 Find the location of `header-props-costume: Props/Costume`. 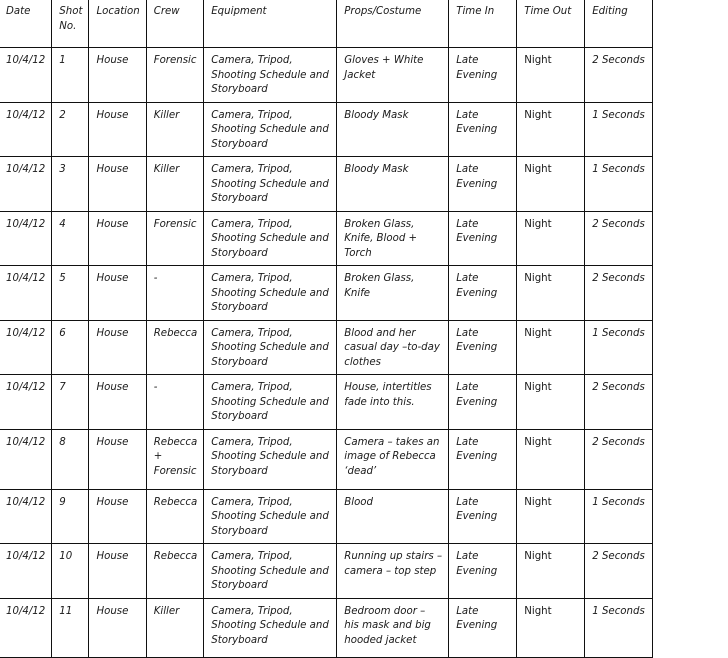

header-props-costume: Props/Costume is located at coordinates (393, 24).